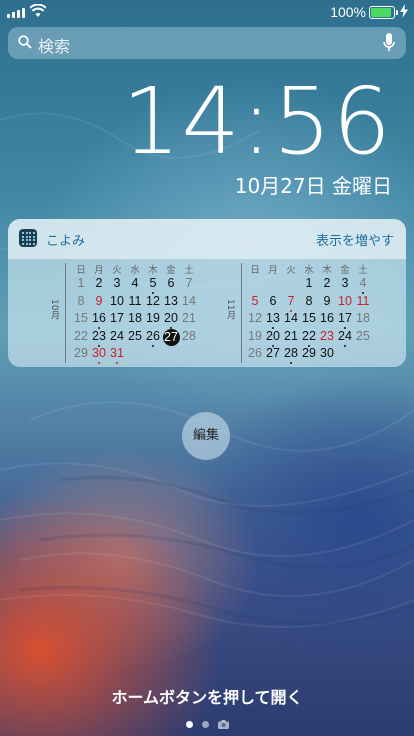  I want to click on cellular-signal-icon, so click(16, 13).